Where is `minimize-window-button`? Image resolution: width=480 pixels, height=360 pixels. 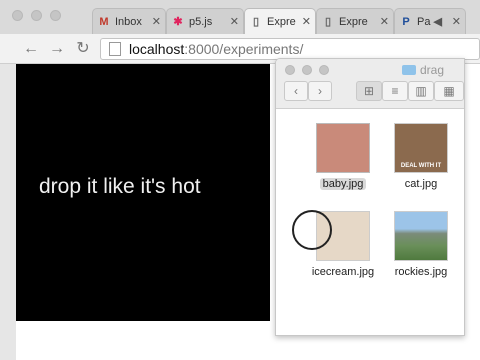 minimize-window-button is located at coordinates (36, 15).